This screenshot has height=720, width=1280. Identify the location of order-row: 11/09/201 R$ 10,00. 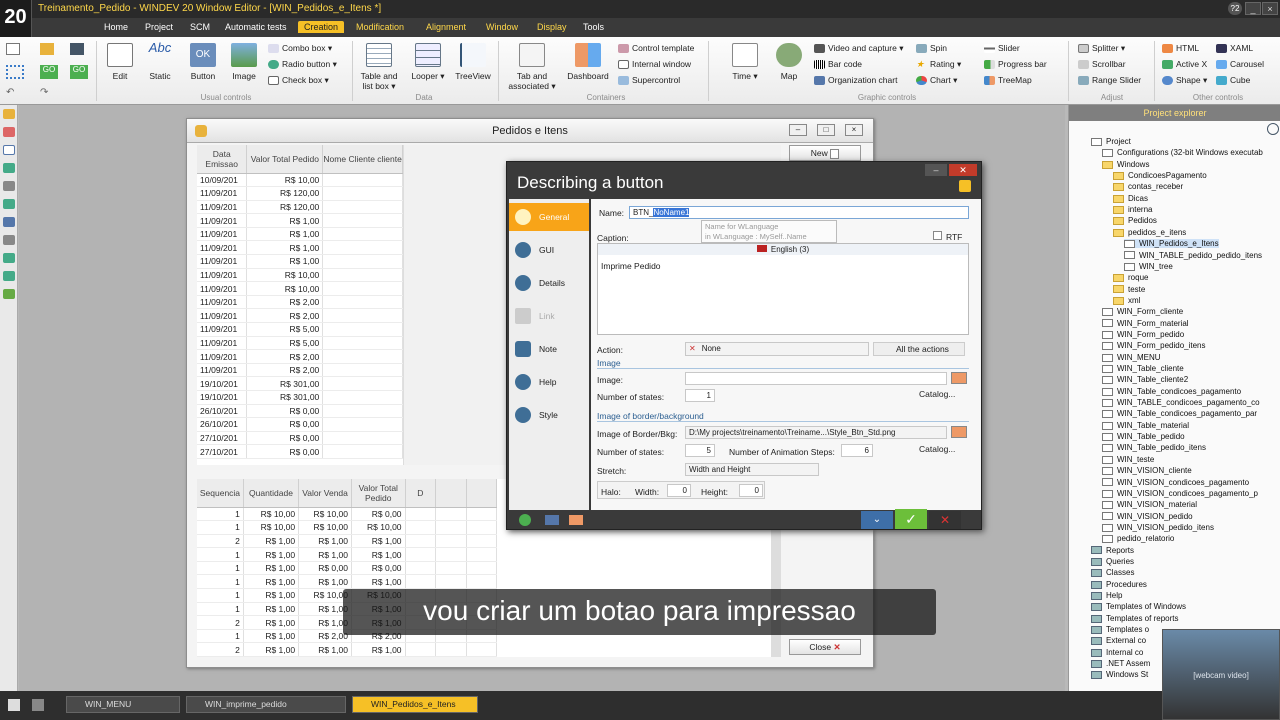
(300, 288).